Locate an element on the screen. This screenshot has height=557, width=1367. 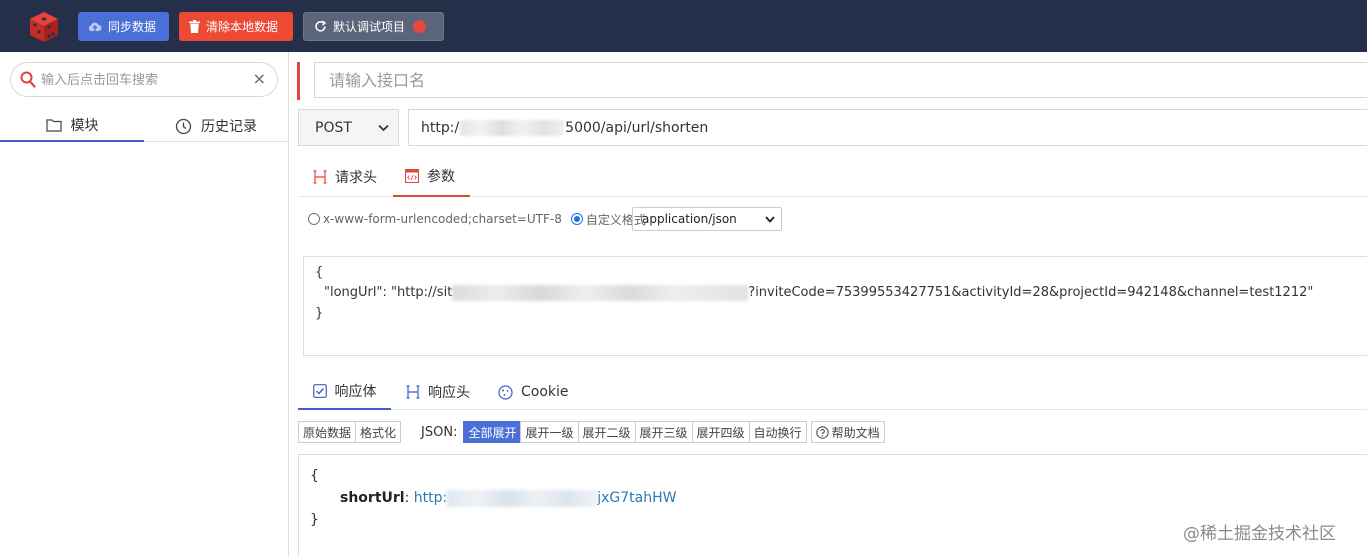
trash-icon is located at coordinates (194, 26).